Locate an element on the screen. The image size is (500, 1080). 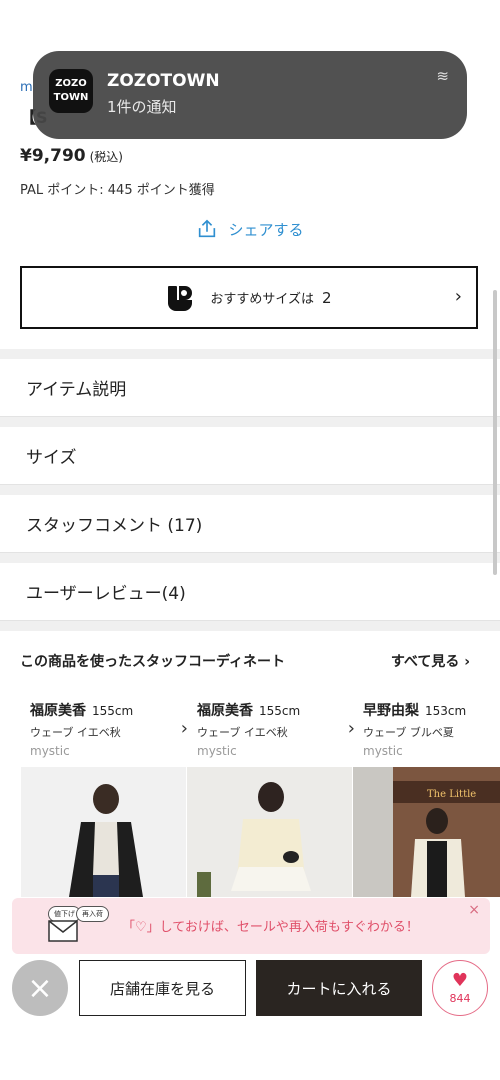
add-to-cart-button: カートに入れる is located at coordinates (339, 988).